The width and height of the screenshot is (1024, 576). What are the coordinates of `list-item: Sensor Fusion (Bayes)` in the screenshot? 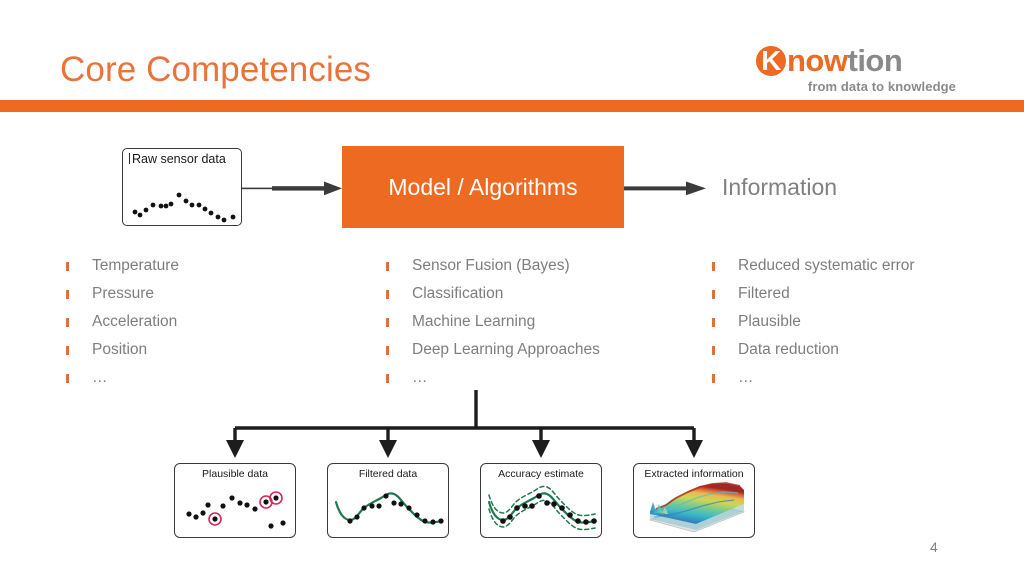 It's located at (541, 270).